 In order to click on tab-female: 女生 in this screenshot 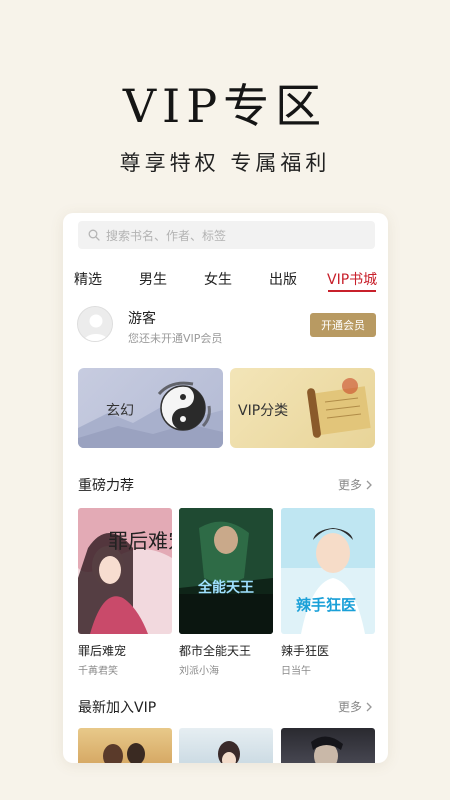, I will do `click(218, 279)`.